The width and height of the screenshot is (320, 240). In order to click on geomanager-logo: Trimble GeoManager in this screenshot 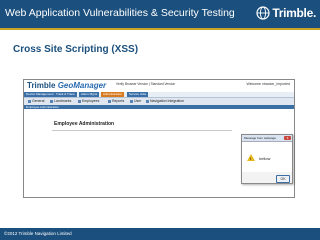, I will do `click(66, 85)`.